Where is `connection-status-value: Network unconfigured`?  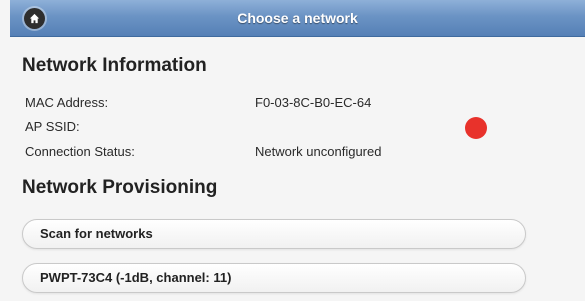 connection-status-value: Network unconfigured is located at coordinates (318, 151).